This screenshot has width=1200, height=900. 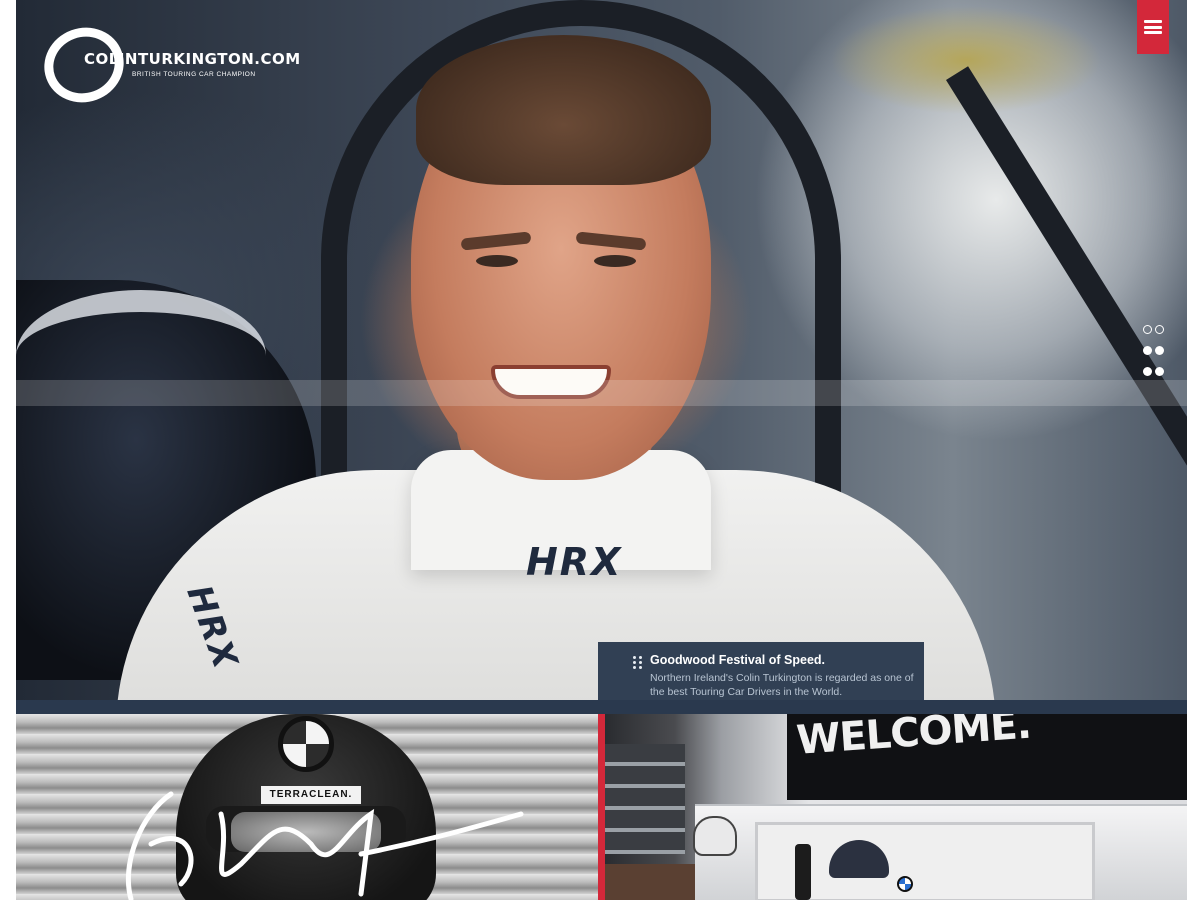 What do you see at coordinates (715, 836) in the screenshot?
I see `display-helmet` at bounding box center [715, 836].